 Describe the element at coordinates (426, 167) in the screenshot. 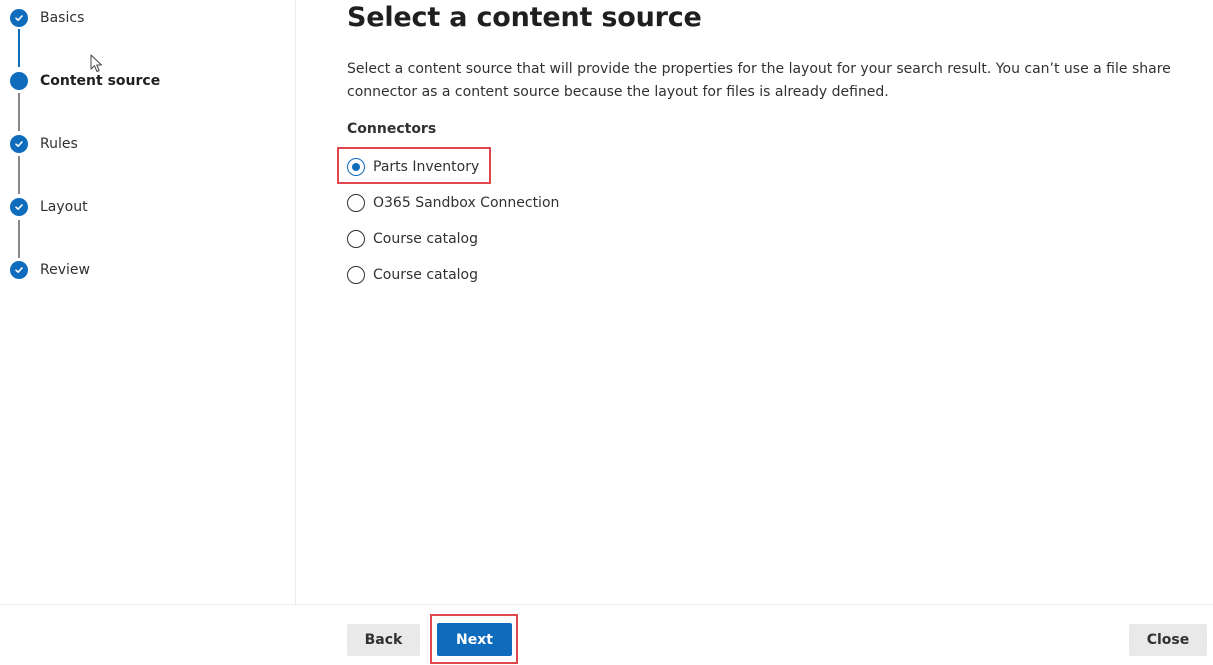

I see `connector-option-label: Parts Inventory` at that location.